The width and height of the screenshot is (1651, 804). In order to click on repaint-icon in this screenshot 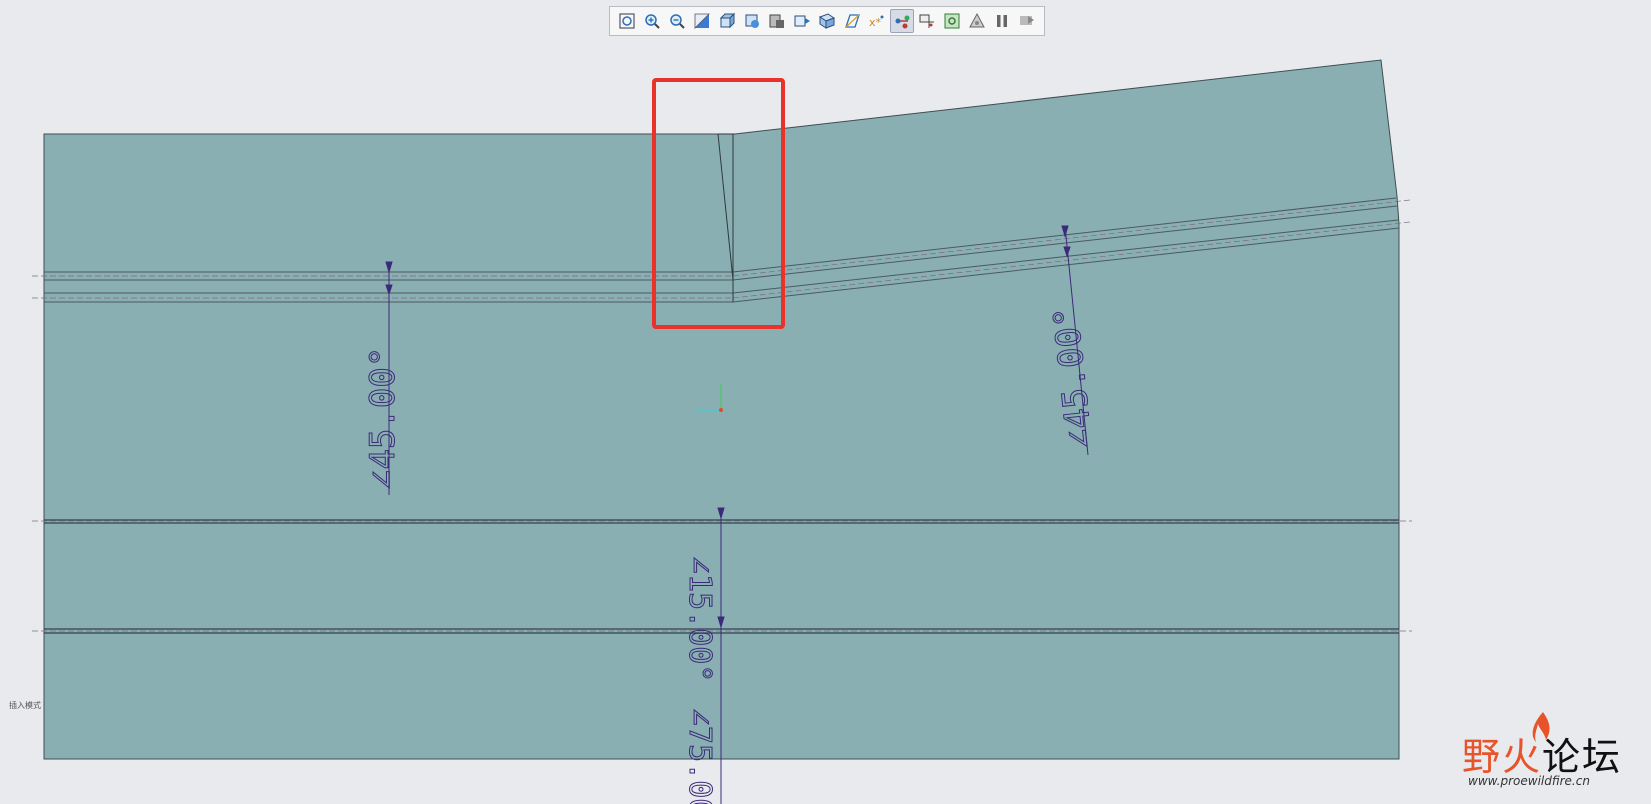, I will do `click(702, 21)`.